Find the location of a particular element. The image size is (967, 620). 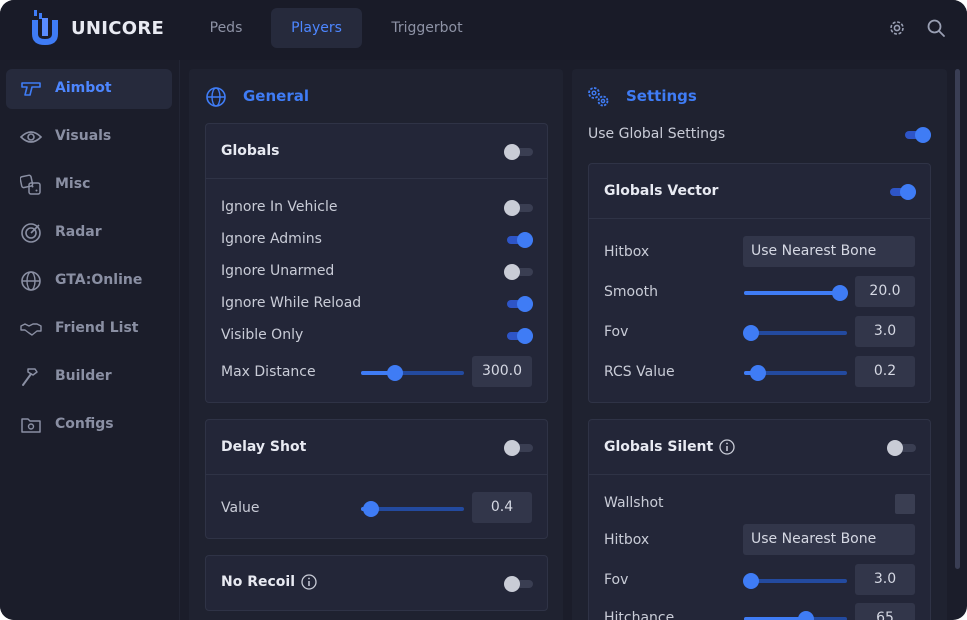

sidebar-item-visuals: Visuals is located at coordinates (89, 137).